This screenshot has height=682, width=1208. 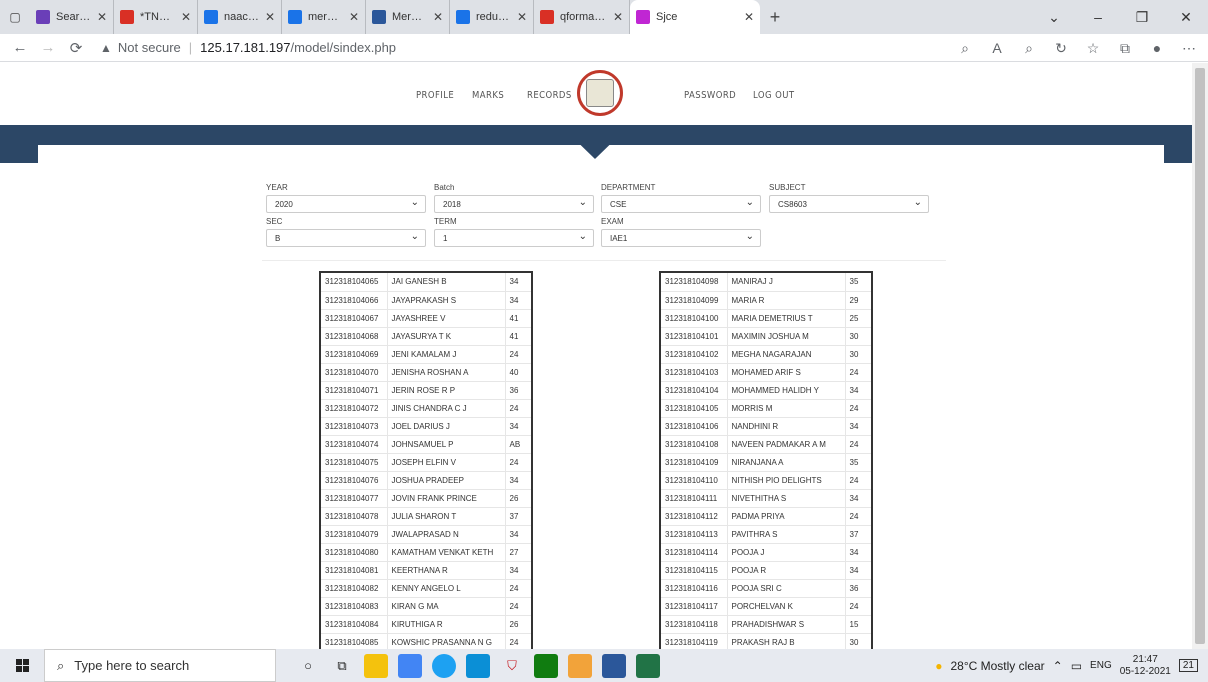 What do you see at coordinates (512, 666) in the screenshot?
I see `mcafee-icon: ⛉` at bounding box center [512, 666].